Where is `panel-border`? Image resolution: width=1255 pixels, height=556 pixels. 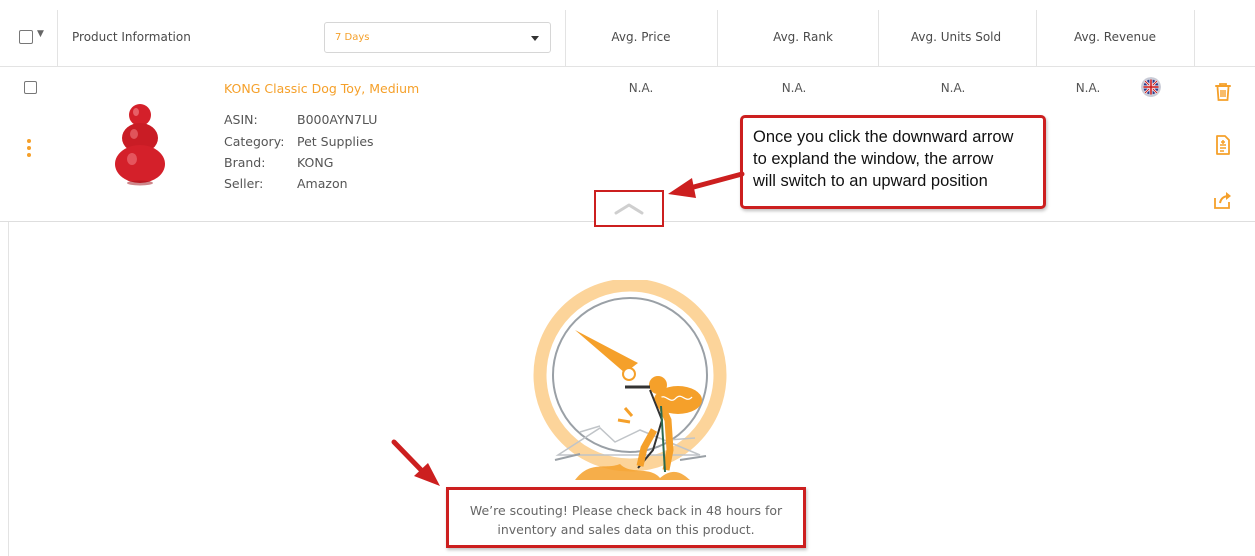
panel-border is located at coordinates (8, 389).